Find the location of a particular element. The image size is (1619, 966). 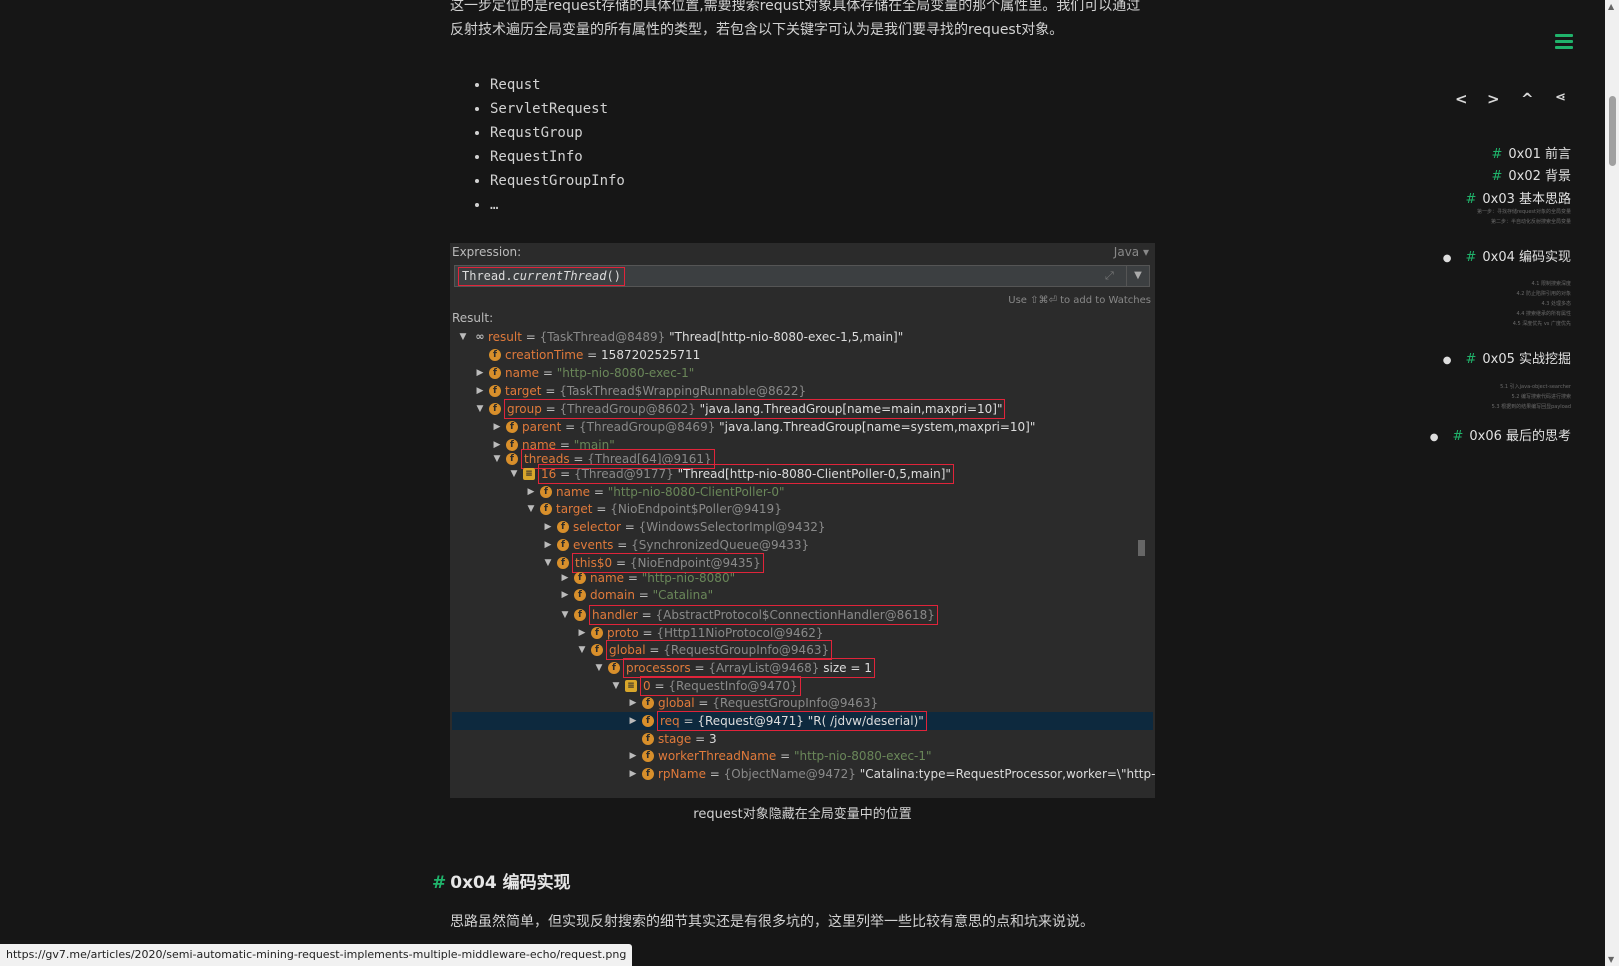

tree-row: ▼ f processors = {ArrayList@9468} size = 1 is located at coordinates (802, 668).